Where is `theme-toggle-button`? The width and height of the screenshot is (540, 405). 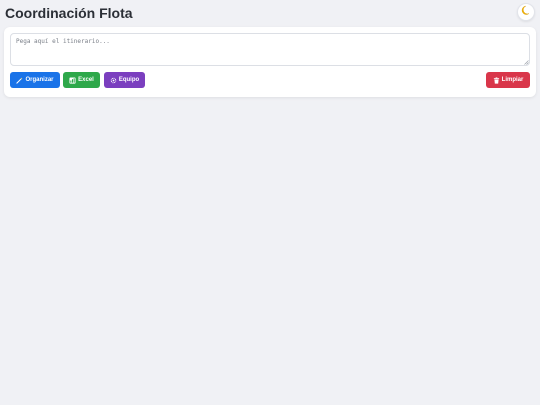 theme-toggle-button is located at coordinates (526, 12).